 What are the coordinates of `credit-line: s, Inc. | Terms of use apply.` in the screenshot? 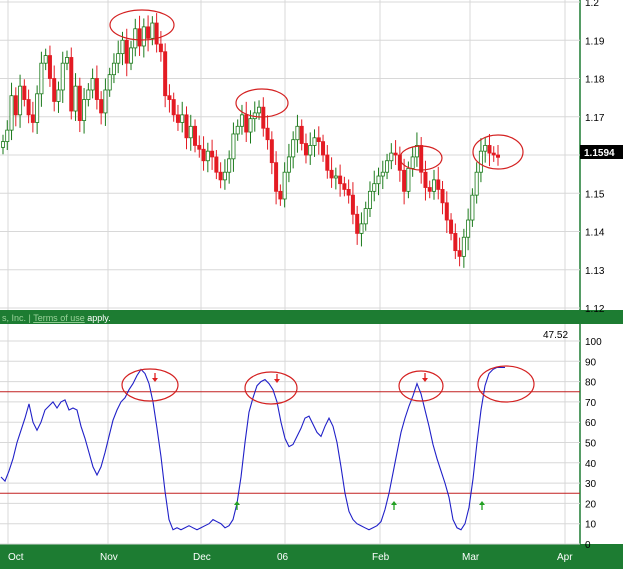 It's located at (56, 318).